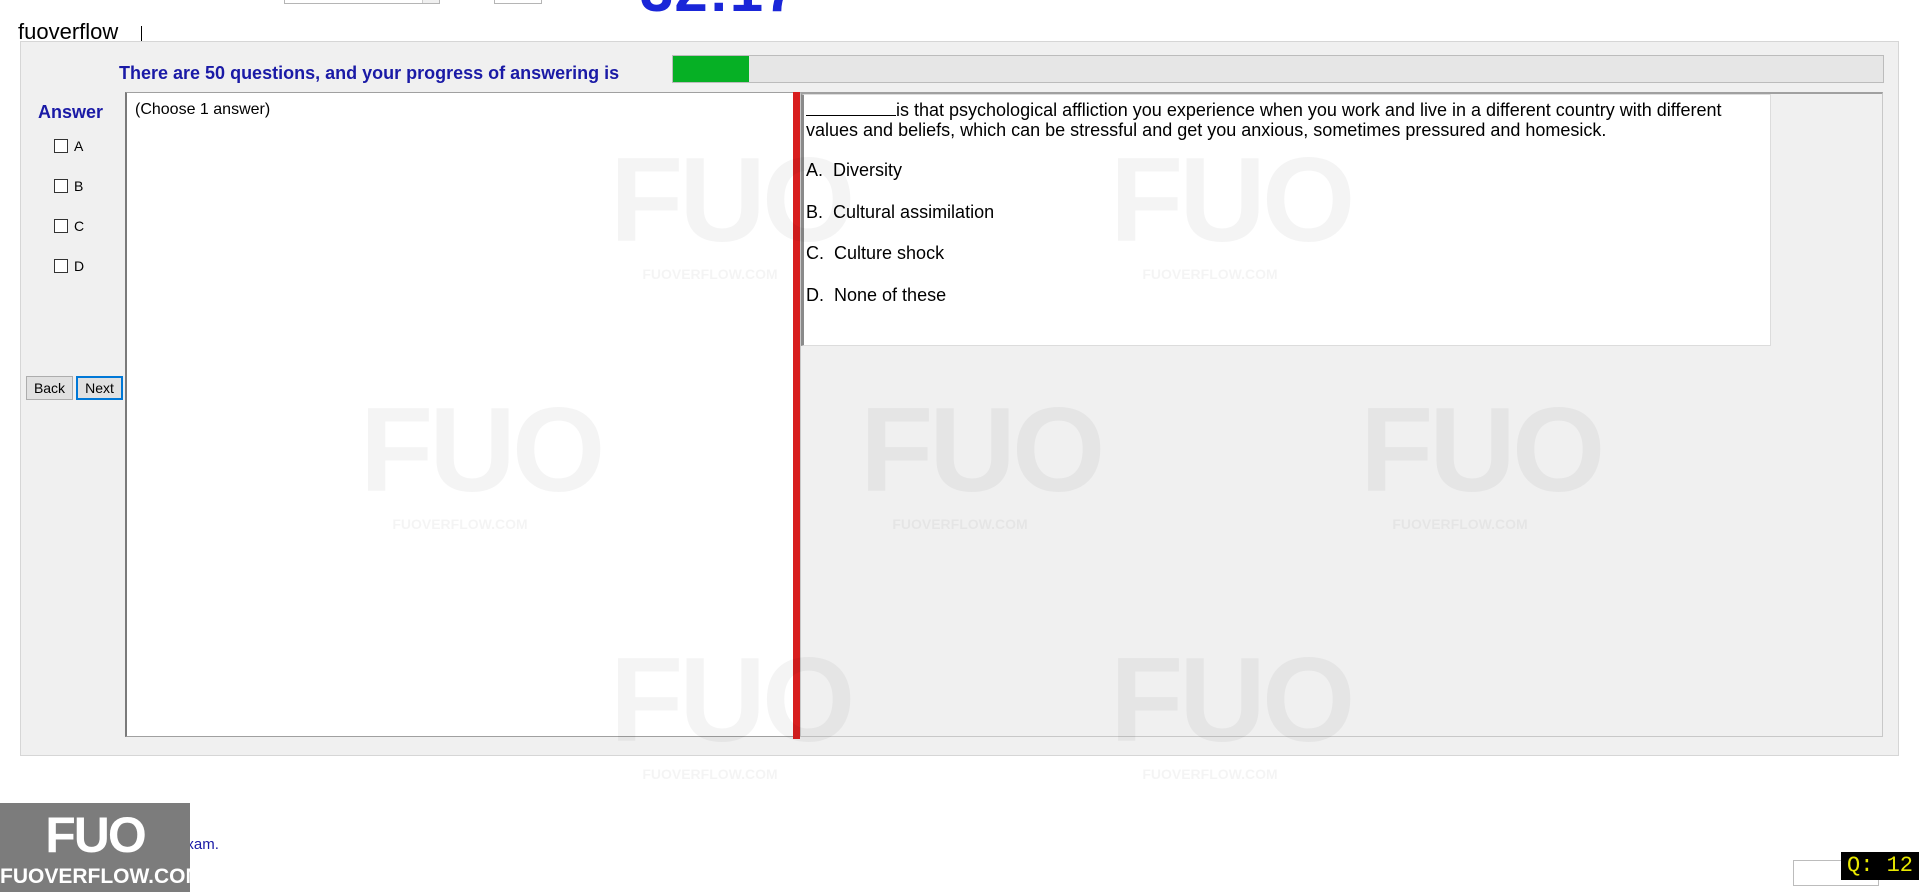 This screenshot has width=1920, height=892. What do you see at coordinates (914, 212) in the screenshot?
I see `question-option-text: Cultural assimilation` at bounding box center [914, 212].